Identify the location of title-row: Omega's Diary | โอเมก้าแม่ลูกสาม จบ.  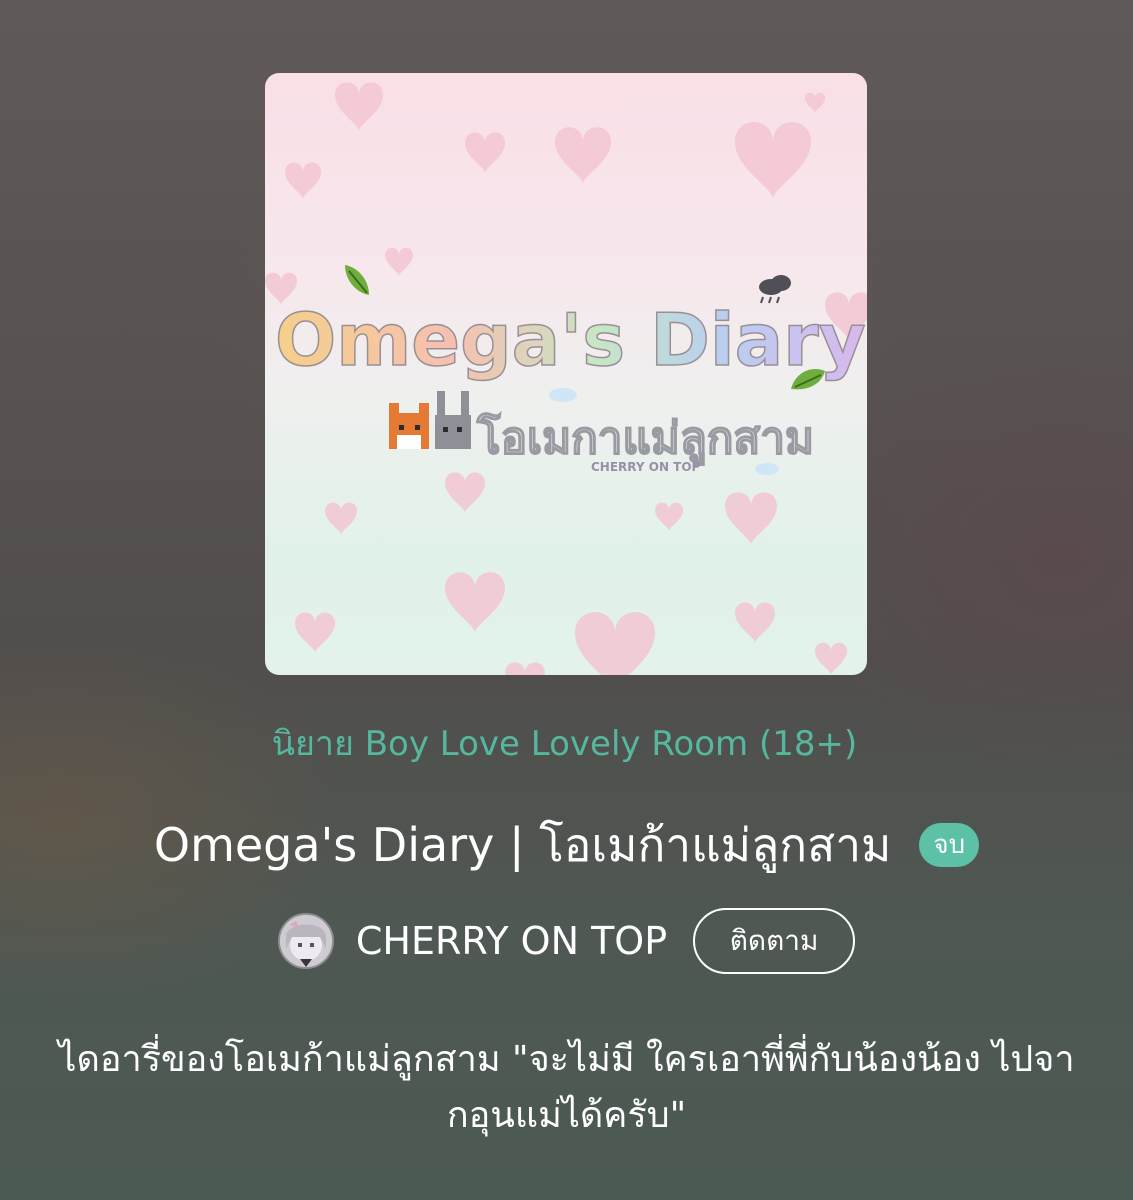
(566, 845).